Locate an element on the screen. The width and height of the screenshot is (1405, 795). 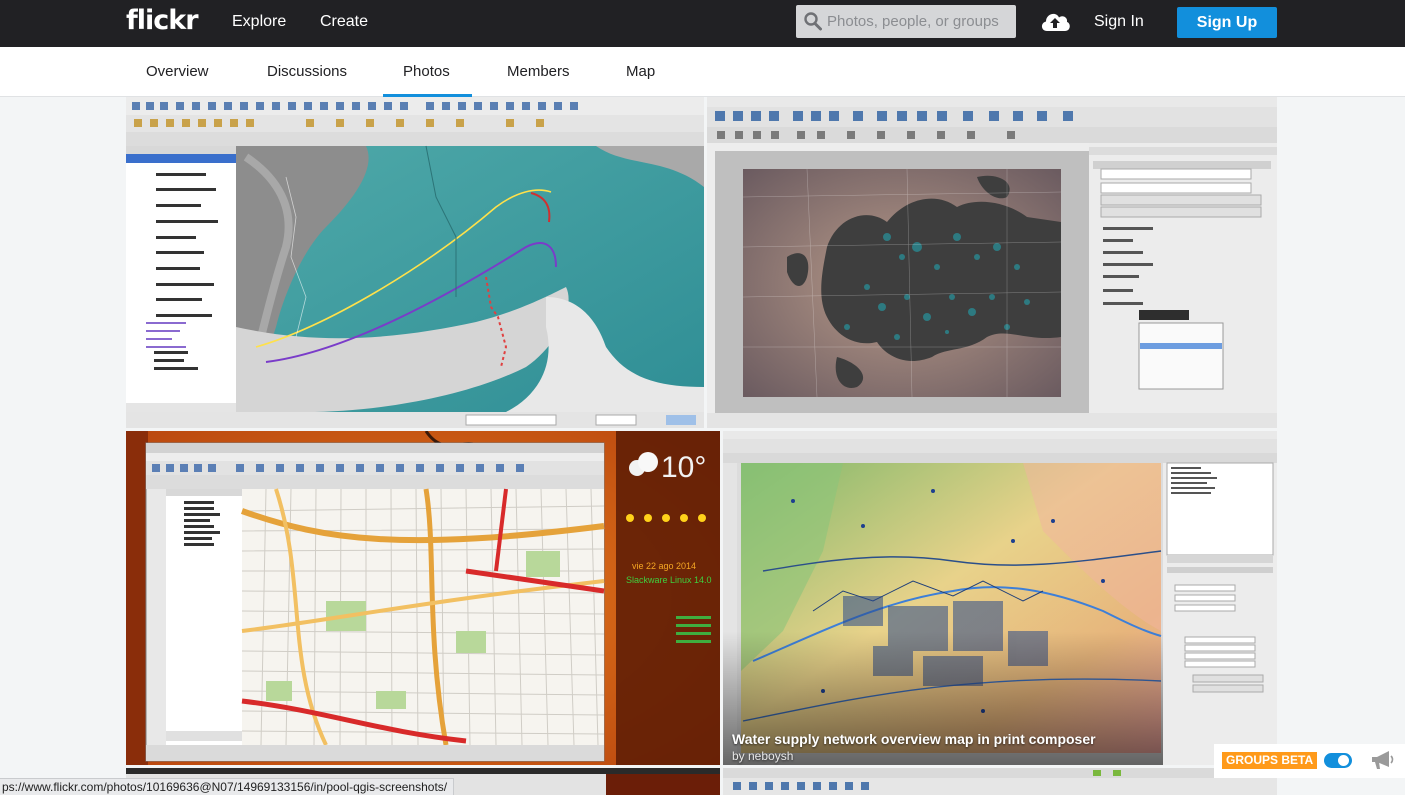
top-bar: flickr Explore Create Sign In Sign Up is located at coordinates (702, 23).